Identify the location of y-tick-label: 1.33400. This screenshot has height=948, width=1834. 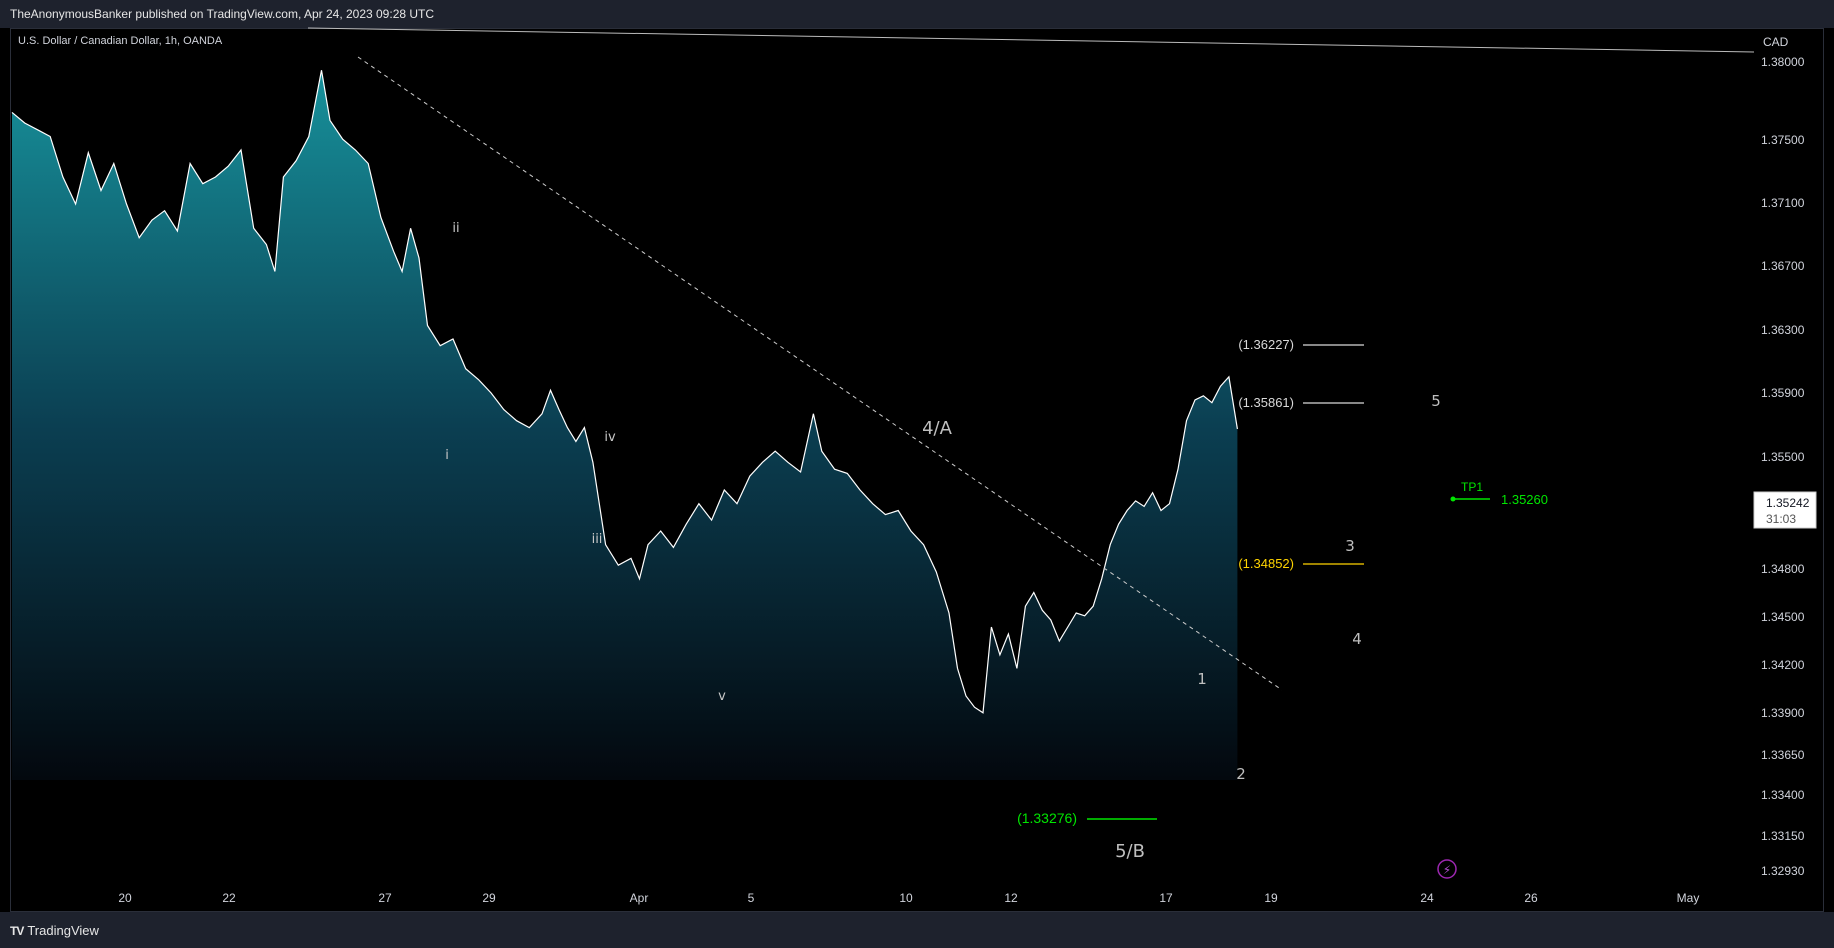
(1783, 795).